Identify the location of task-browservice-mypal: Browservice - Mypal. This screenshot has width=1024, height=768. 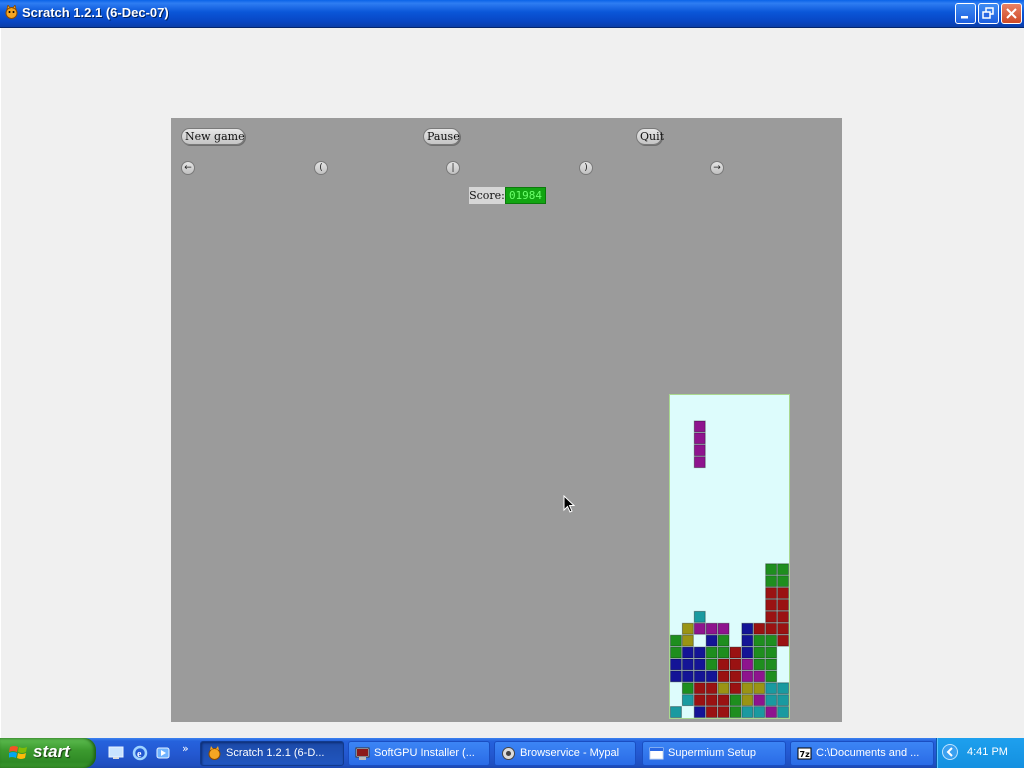
(565, 753).